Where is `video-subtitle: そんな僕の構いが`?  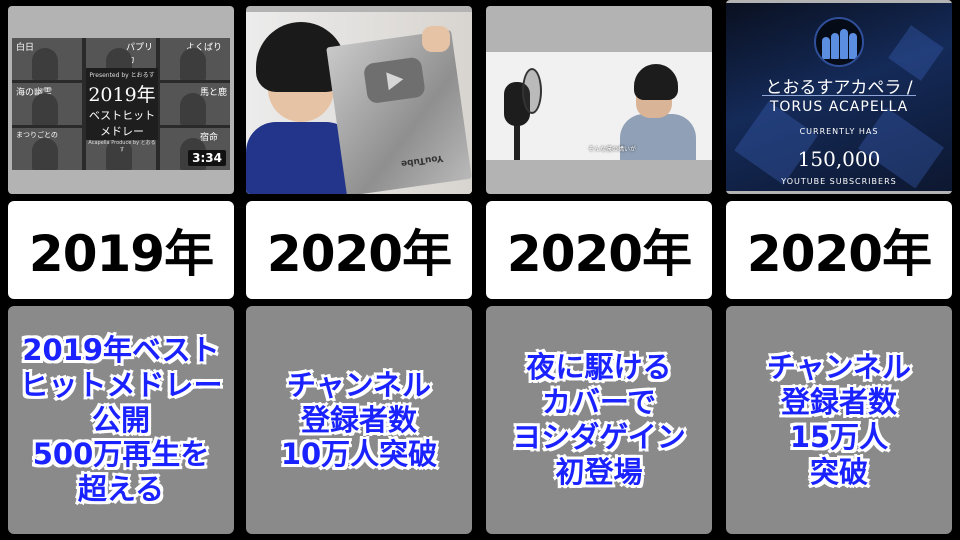 video-subtitle: そんな僕の構いが is located at coordinates (612, 149).